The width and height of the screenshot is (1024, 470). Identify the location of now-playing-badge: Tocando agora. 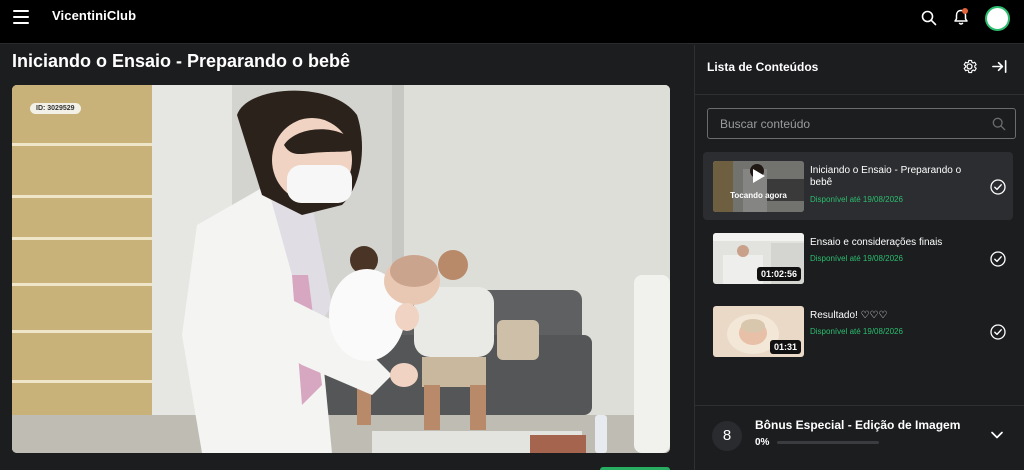
(758, 195).